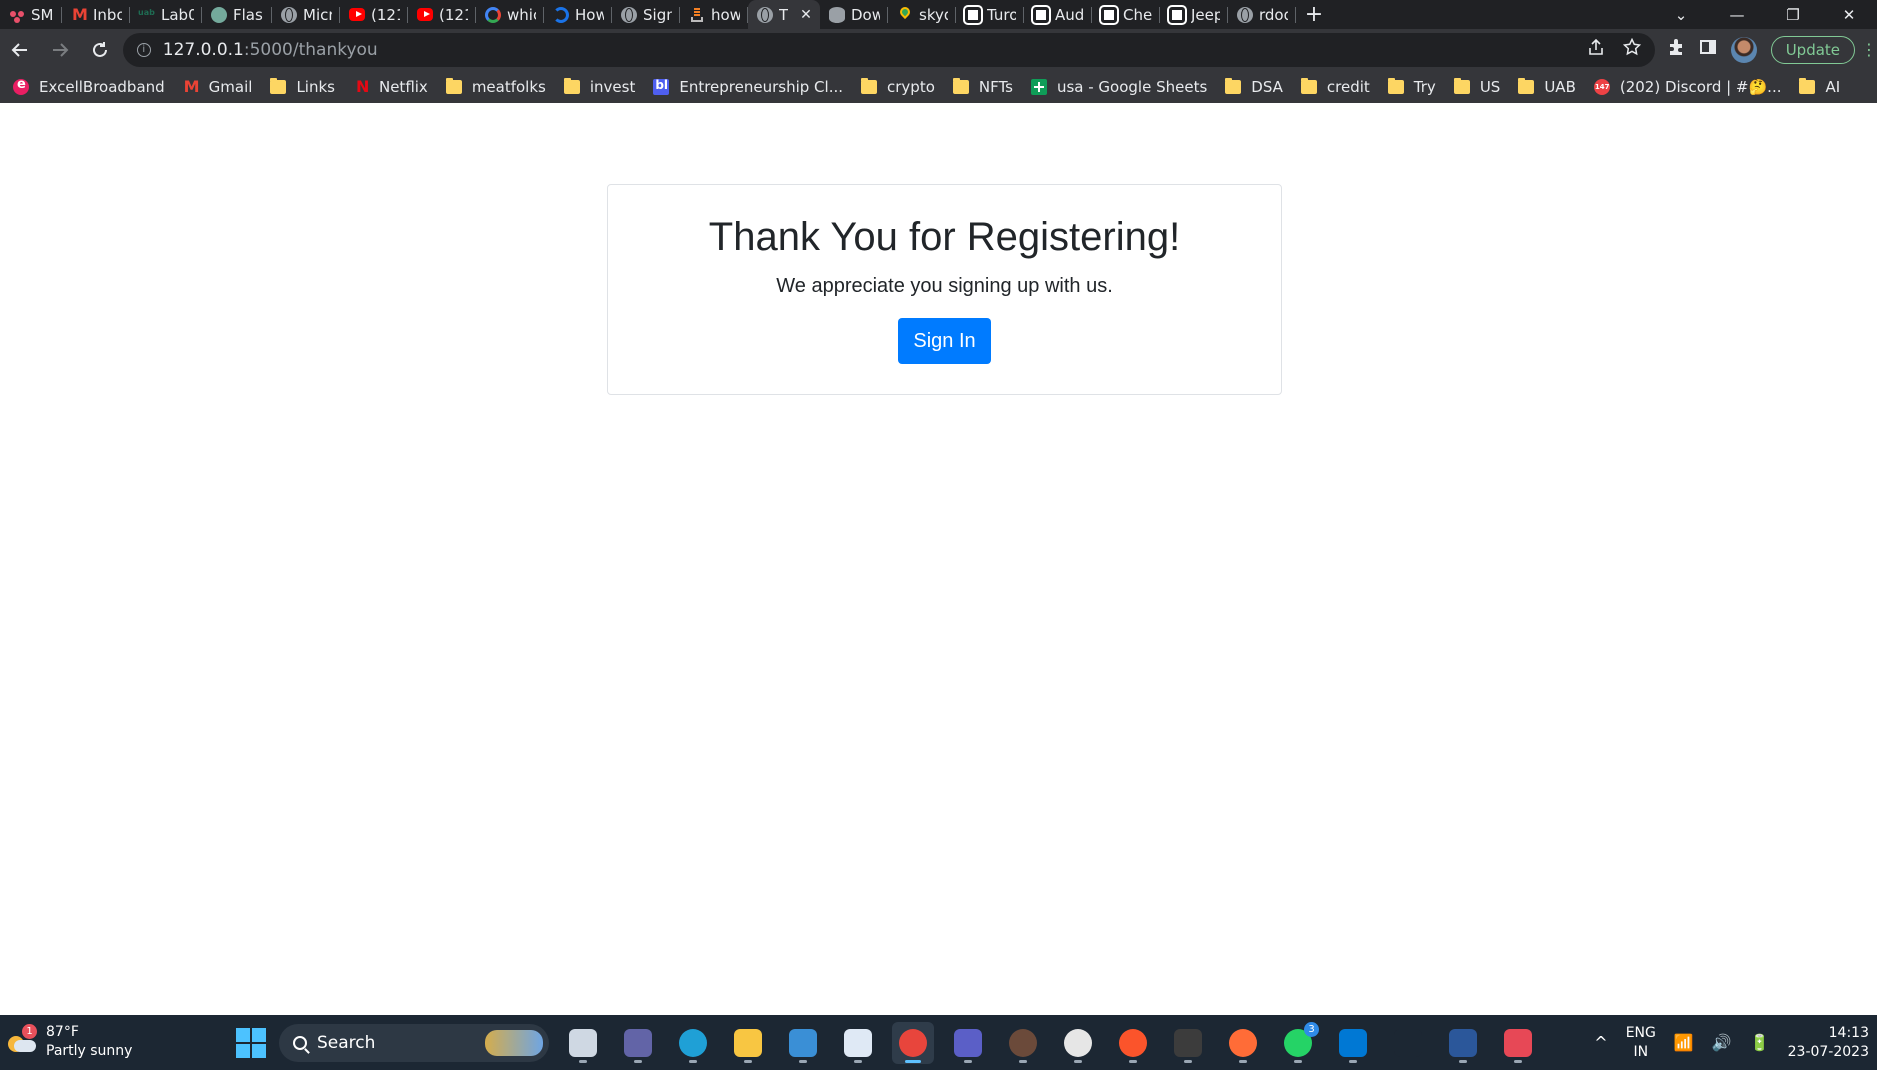 The height and width of the screenshot is (1070, 1877). I want to click on bookmark-item: DSA, so click(1254, 87).